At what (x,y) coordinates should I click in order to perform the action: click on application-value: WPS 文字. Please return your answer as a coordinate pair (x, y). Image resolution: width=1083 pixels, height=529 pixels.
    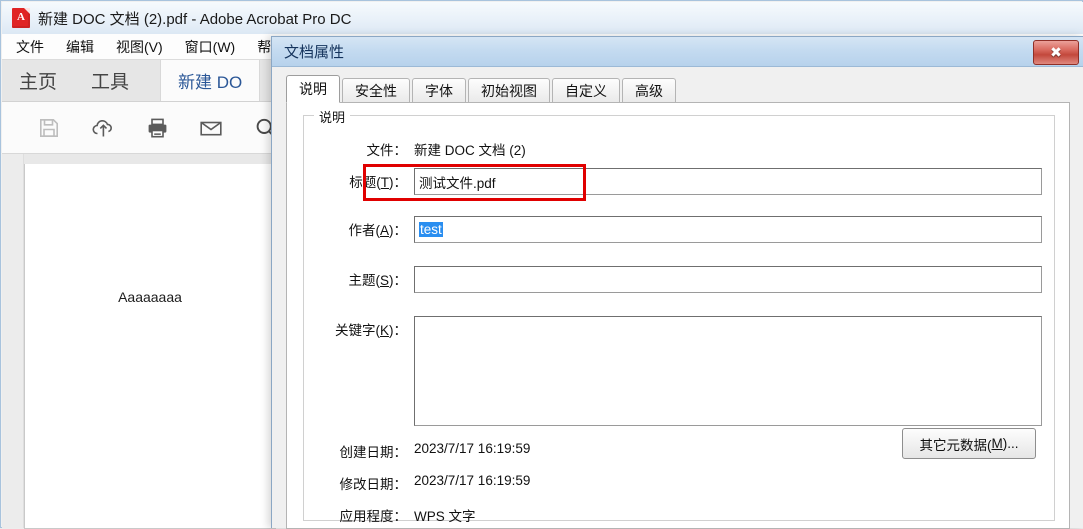
    Looking at the image, I should click on (445, 516).